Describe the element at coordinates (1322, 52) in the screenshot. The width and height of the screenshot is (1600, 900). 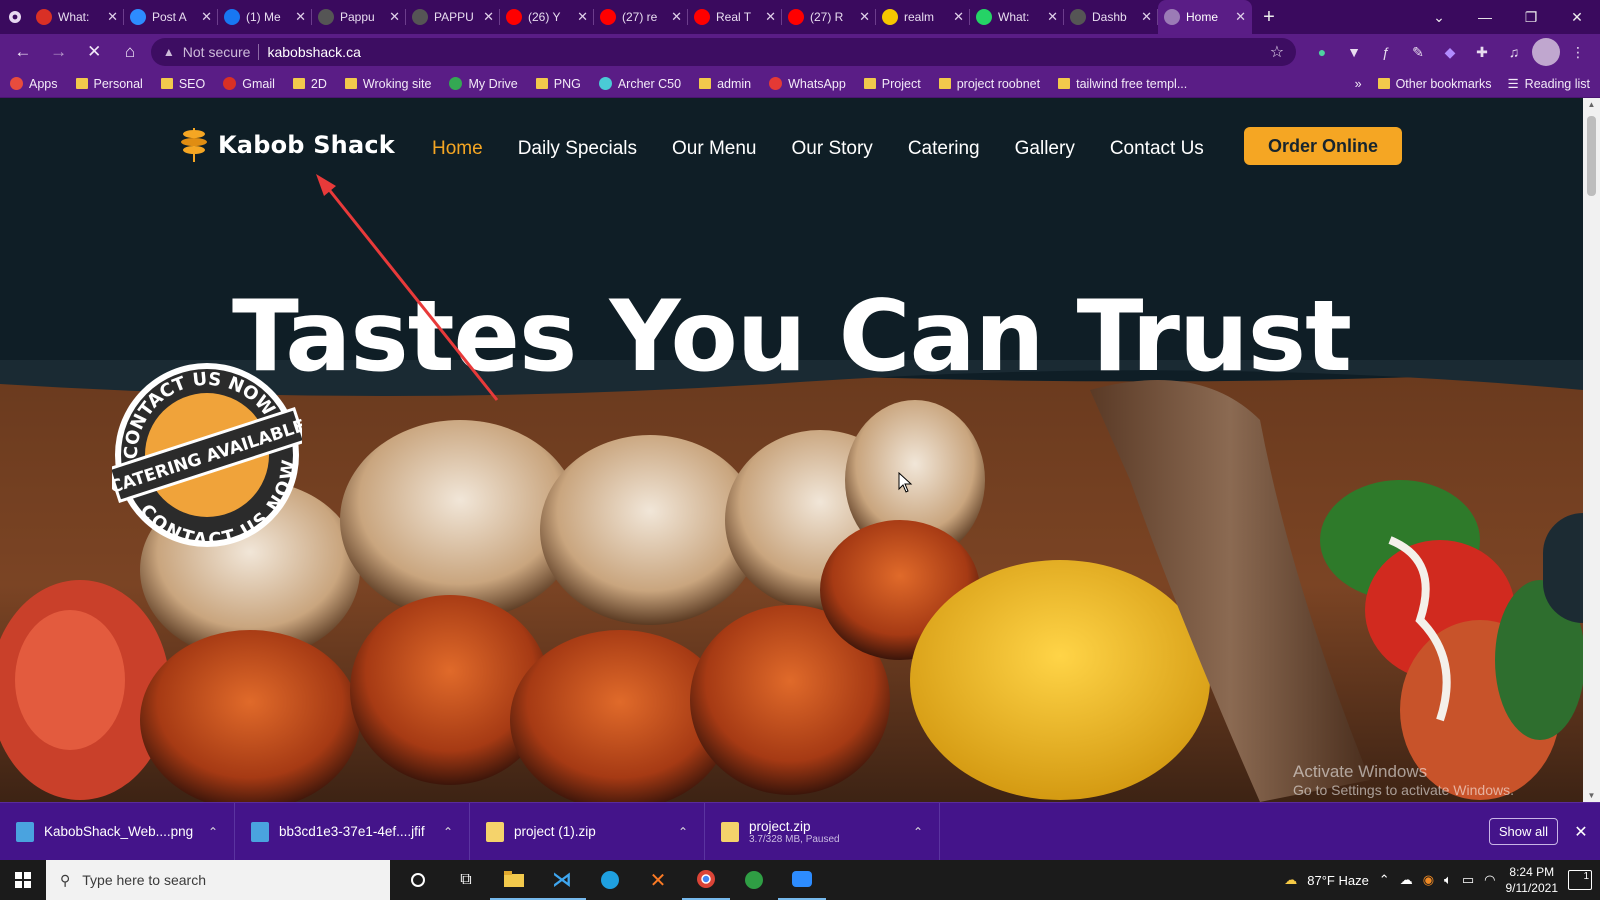
I see `extension-icon: ●` at that location.